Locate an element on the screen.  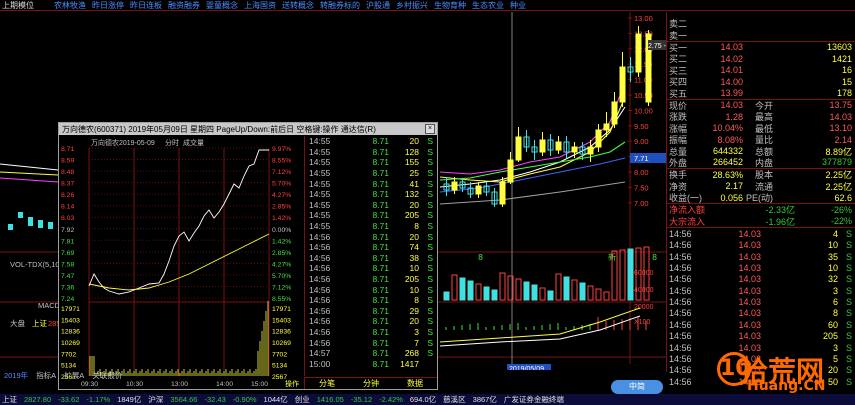
stat-value: 1.28 is located at coordinates (734, 116).